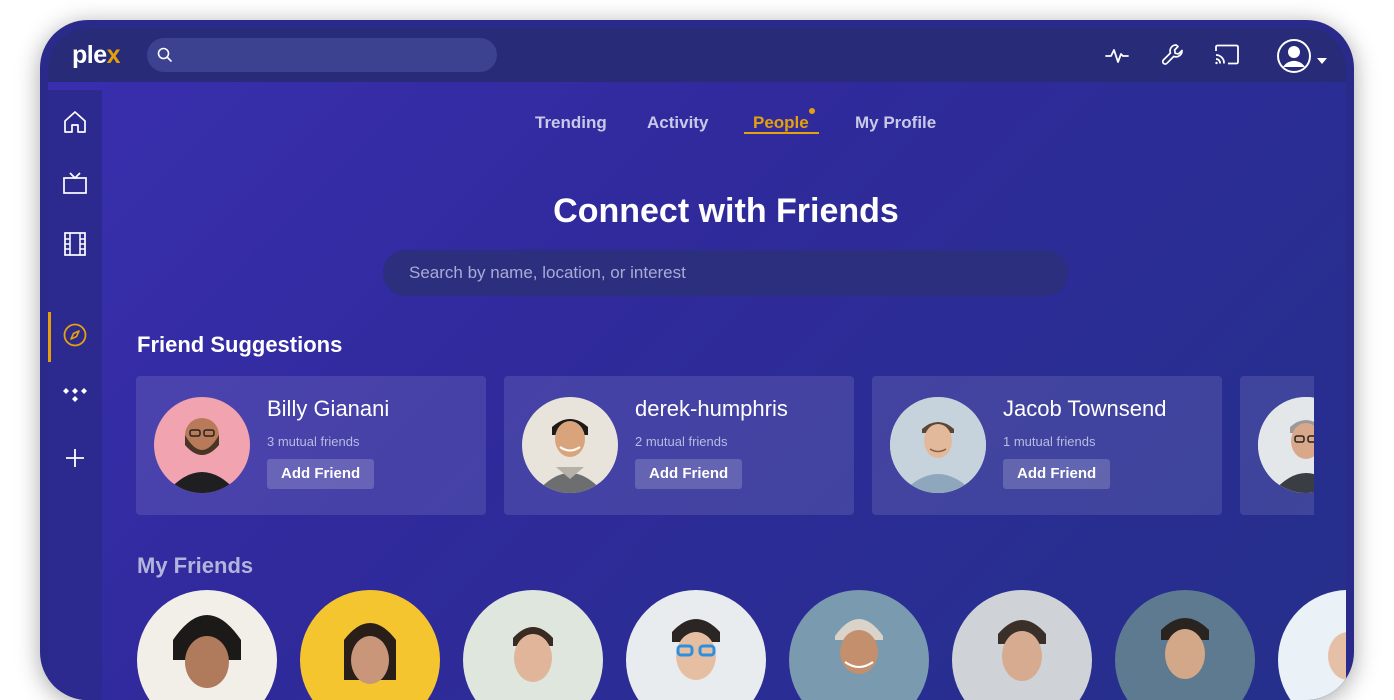 This screenshot has width=1394, height=700. I want to click on sidebar-item-tidal, so click(75, 398).